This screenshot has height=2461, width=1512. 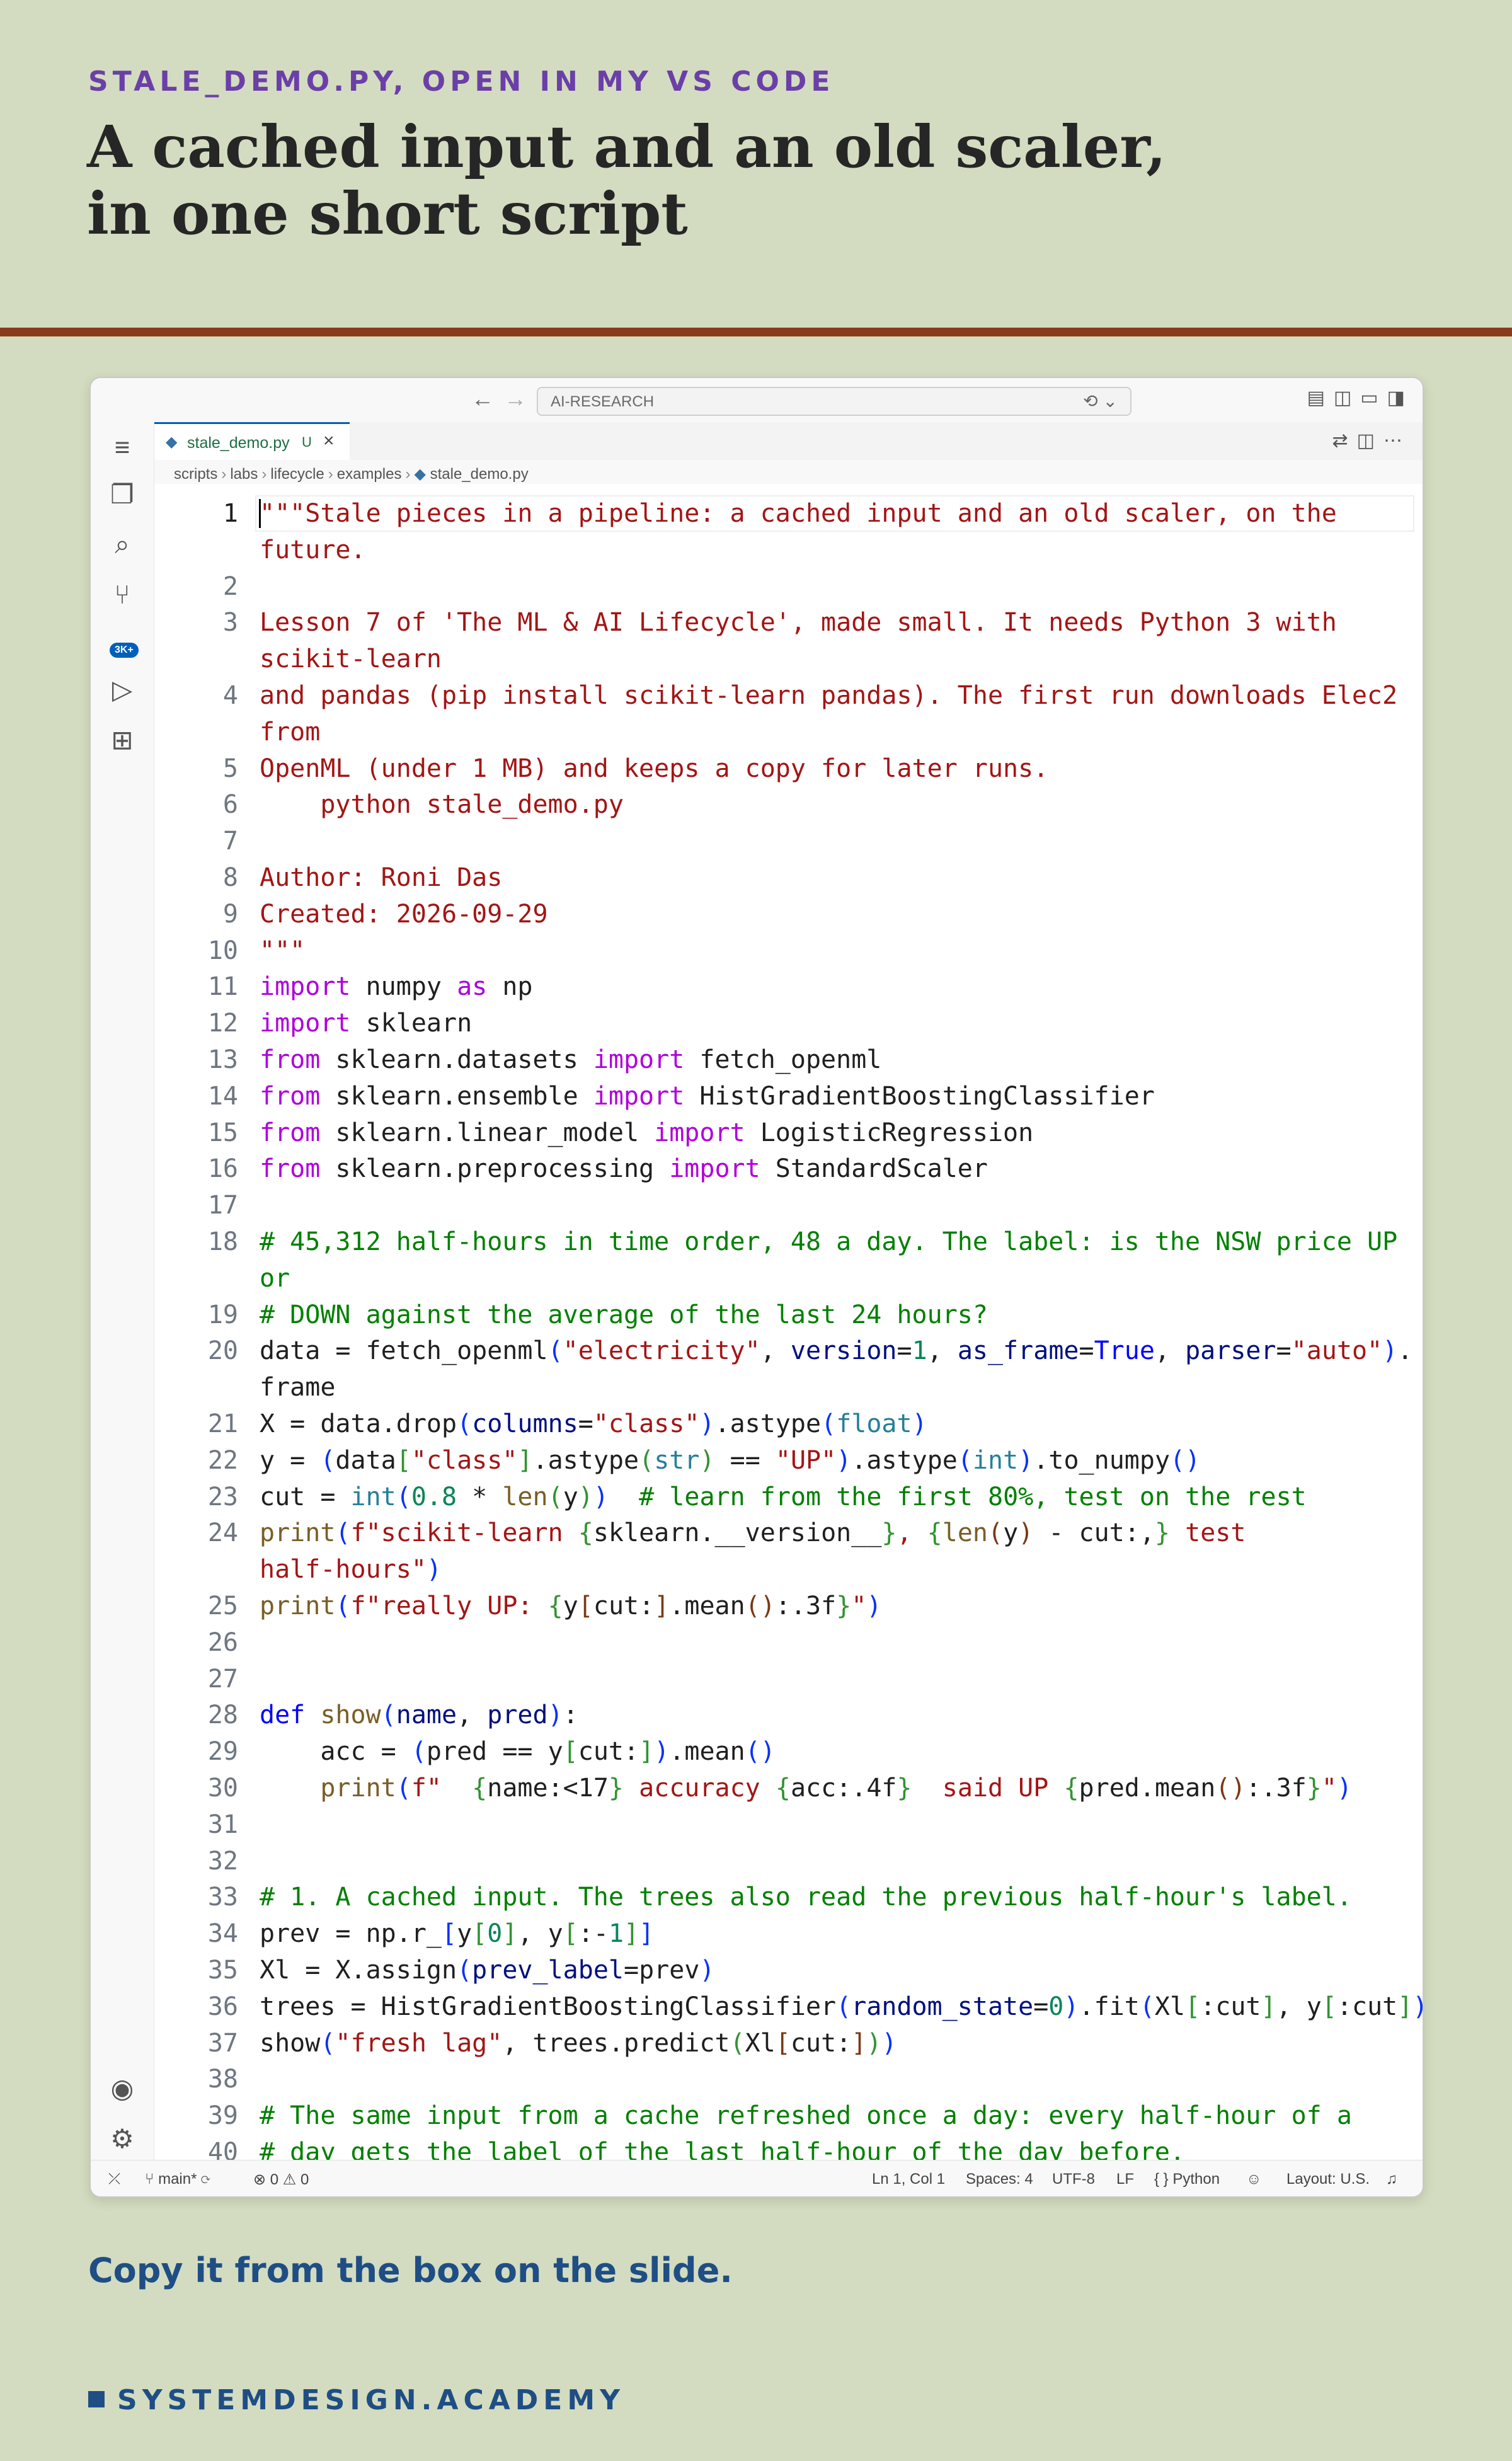 What do you see at coordinates (788, 550) in the screenshot?
I see `code-line: future.` at bounding box center [788, 550].